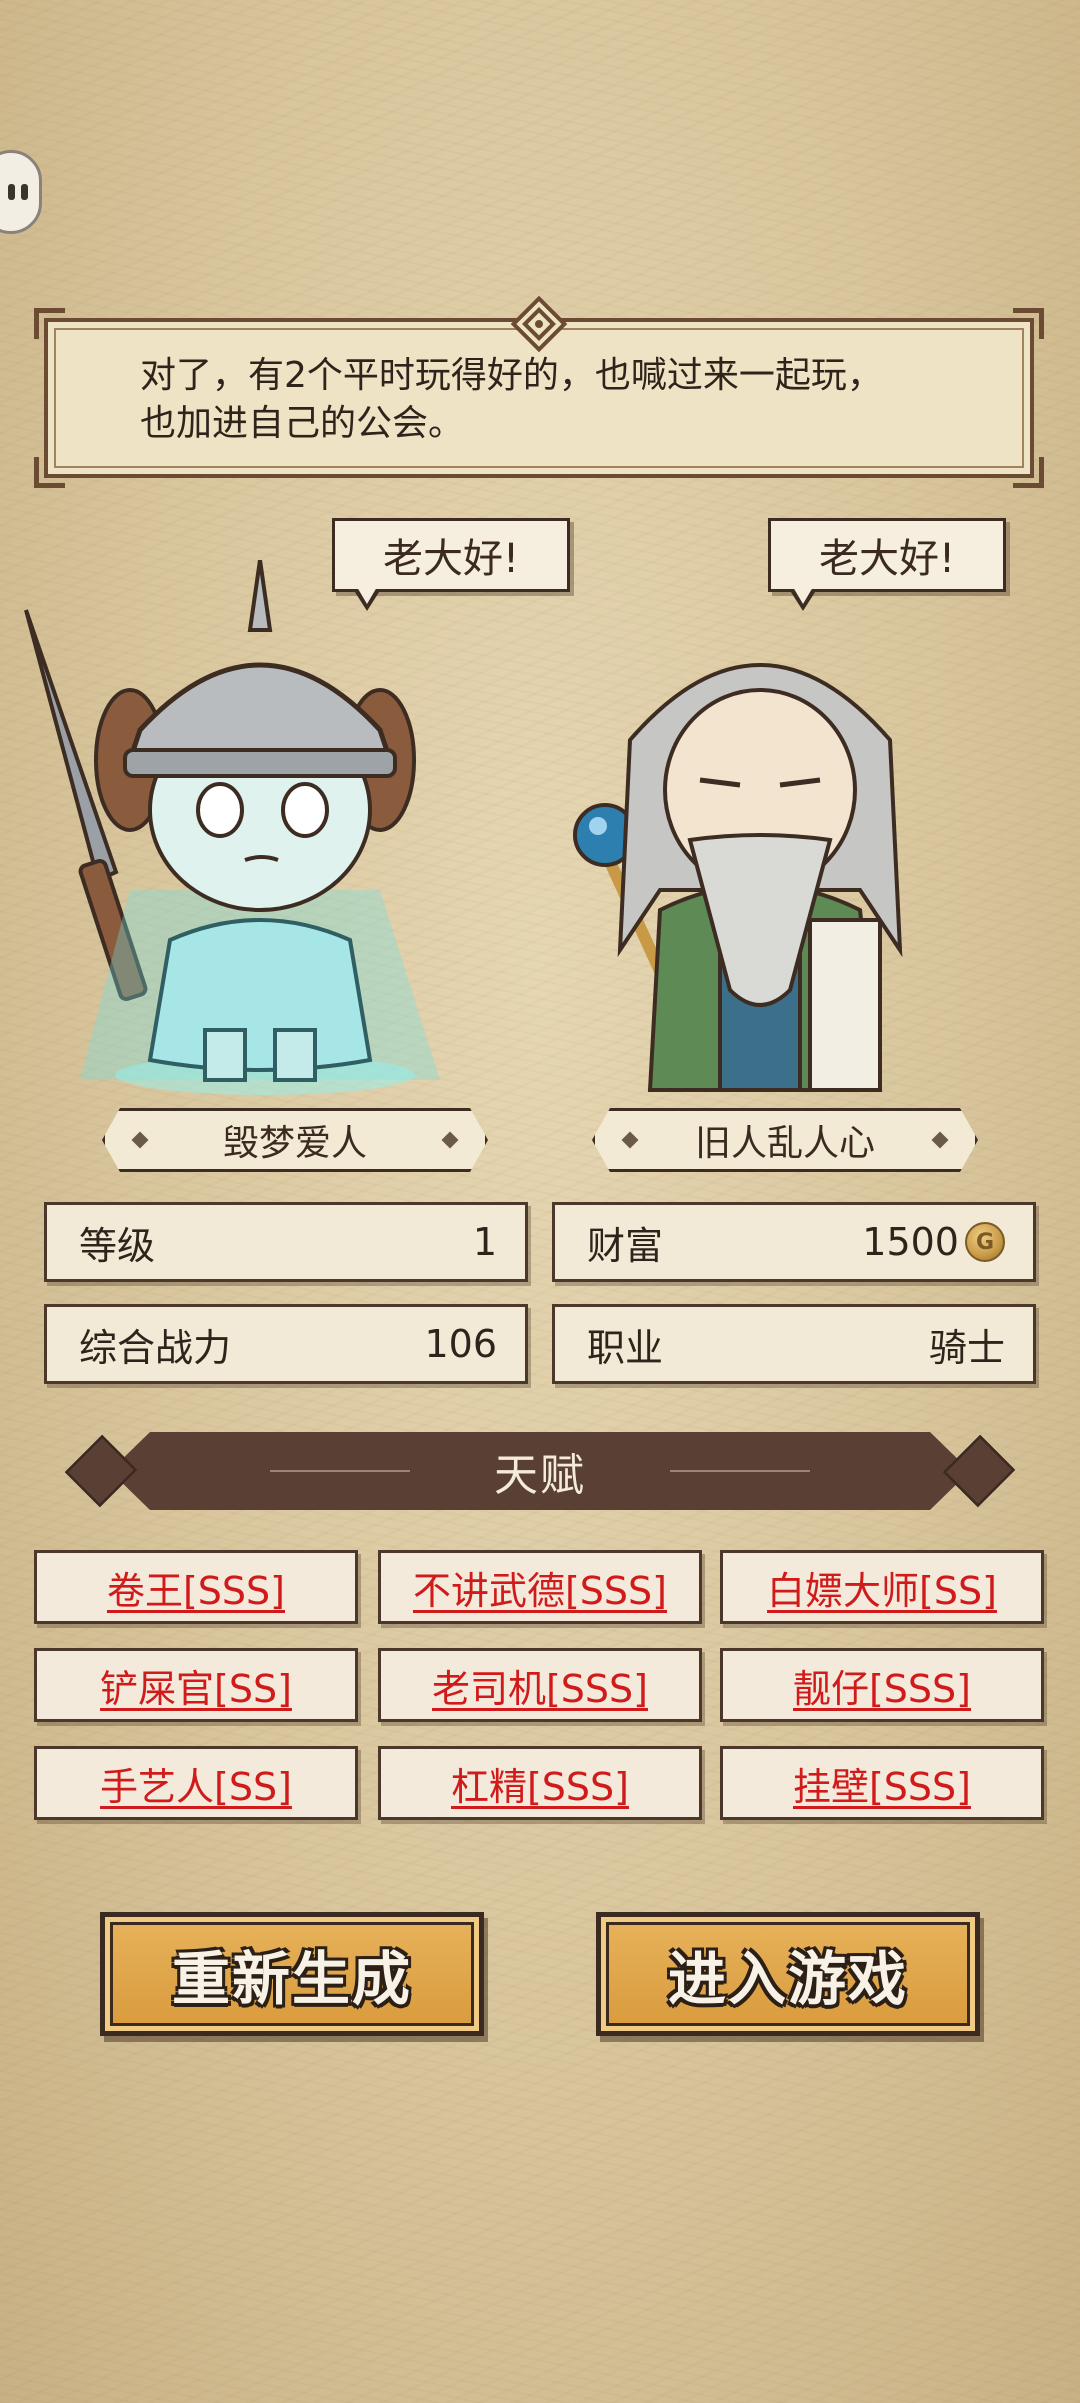  I want to click on dialogue-box: 对了，有2个平时玩得好的，也喊过来一起玩， 也加进自己的公会。, so click(539, 391).